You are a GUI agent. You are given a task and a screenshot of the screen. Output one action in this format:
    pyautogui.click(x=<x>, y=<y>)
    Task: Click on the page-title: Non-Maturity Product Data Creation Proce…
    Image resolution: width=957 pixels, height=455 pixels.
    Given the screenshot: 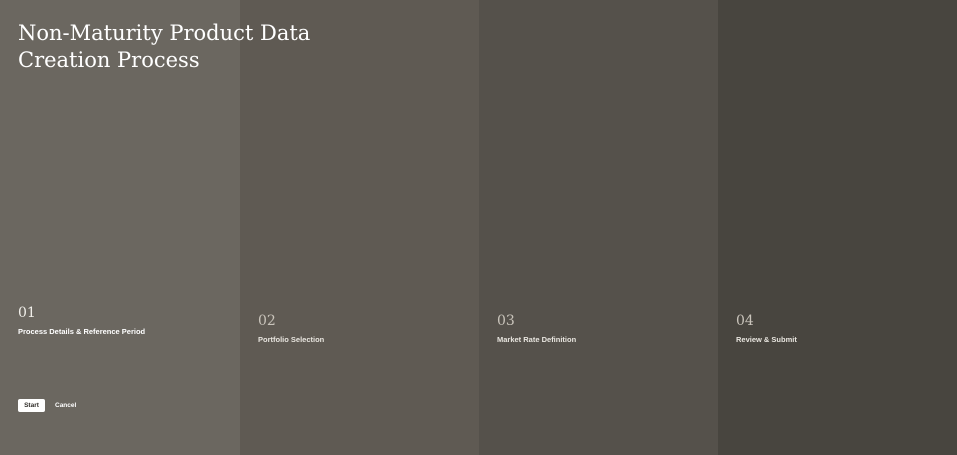 What is the action you would take?
    pyautogui.click(x=164, y=46)
    